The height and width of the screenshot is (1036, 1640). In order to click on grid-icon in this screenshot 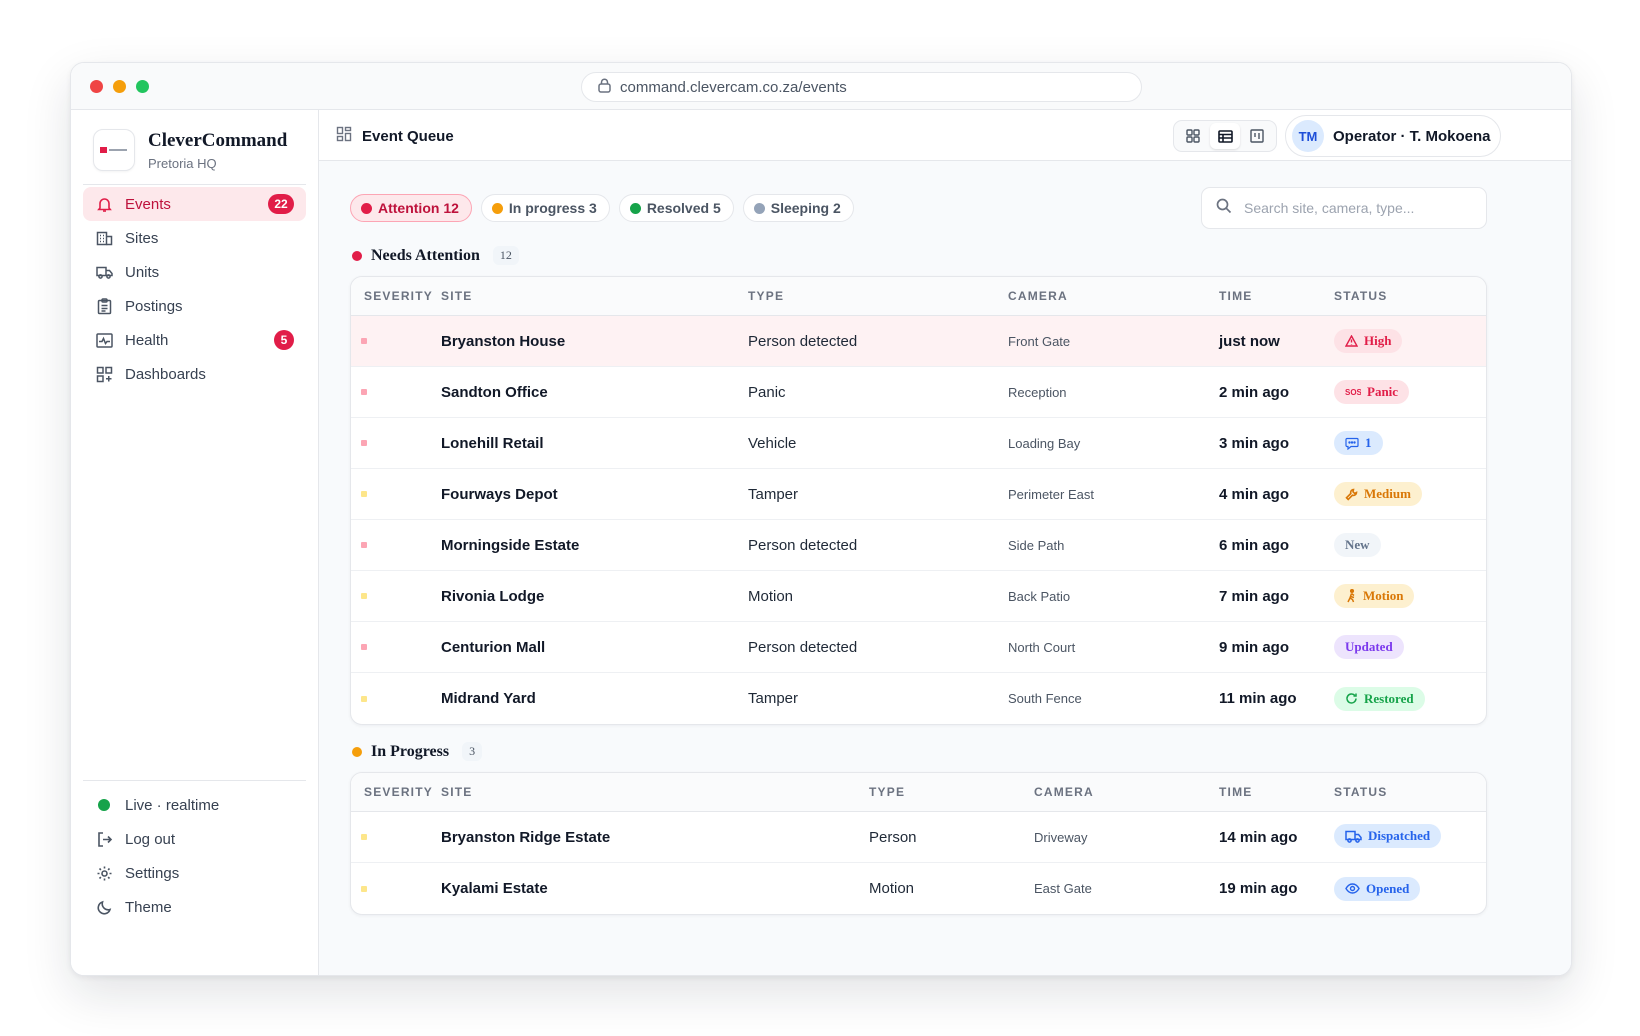, I will do `click(1193, 136)`.